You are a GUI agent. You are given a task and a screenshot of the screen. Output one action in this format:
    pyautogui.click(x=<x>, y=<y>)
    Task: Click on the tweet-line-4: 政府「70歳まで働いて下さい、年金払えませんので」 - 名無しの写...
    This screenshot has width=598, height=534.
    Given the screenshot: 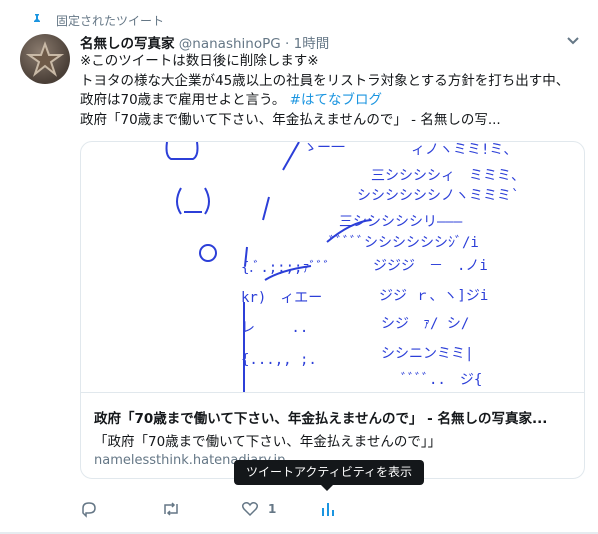 What is the action you would take?
    pyautogui.click(x=290, y=119)
    